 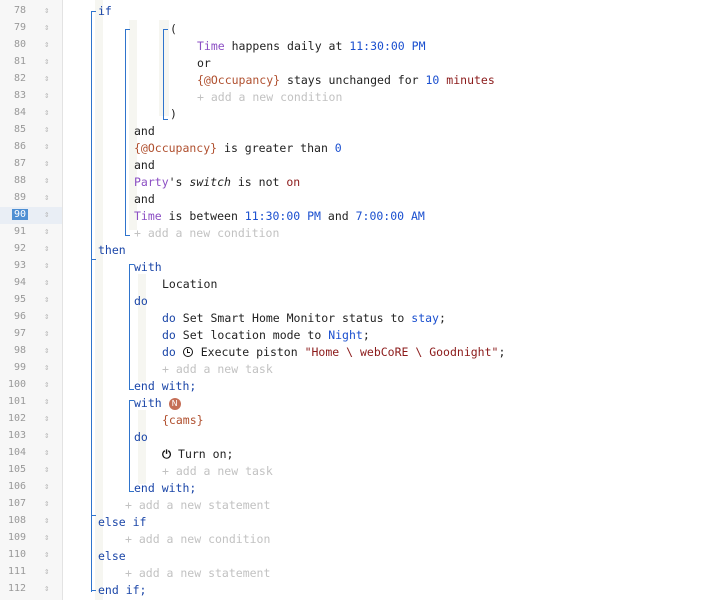 What do you see at coordinates (183, 420) in the screenshot?
I see `with-target-cams: {cams}` at bounding box center [183, 420].